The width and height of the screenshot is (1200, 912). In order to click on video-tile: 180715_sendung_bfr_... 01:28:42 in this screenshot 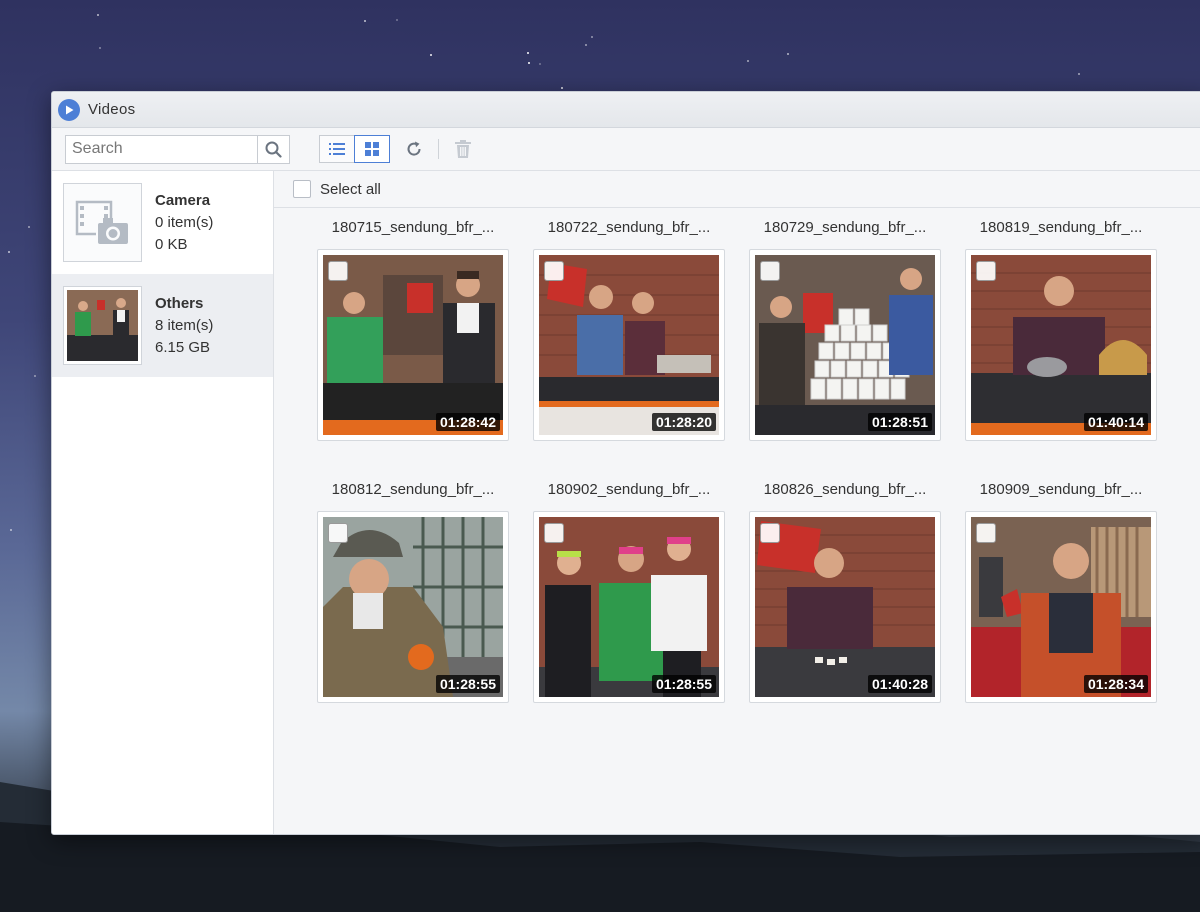, I will do `click(413, 329)`.